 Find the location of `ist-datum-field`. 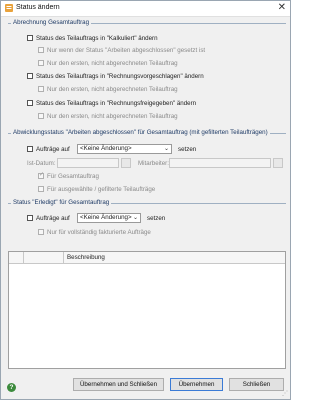

ist-datum-field is located at coordinates (88, 163).